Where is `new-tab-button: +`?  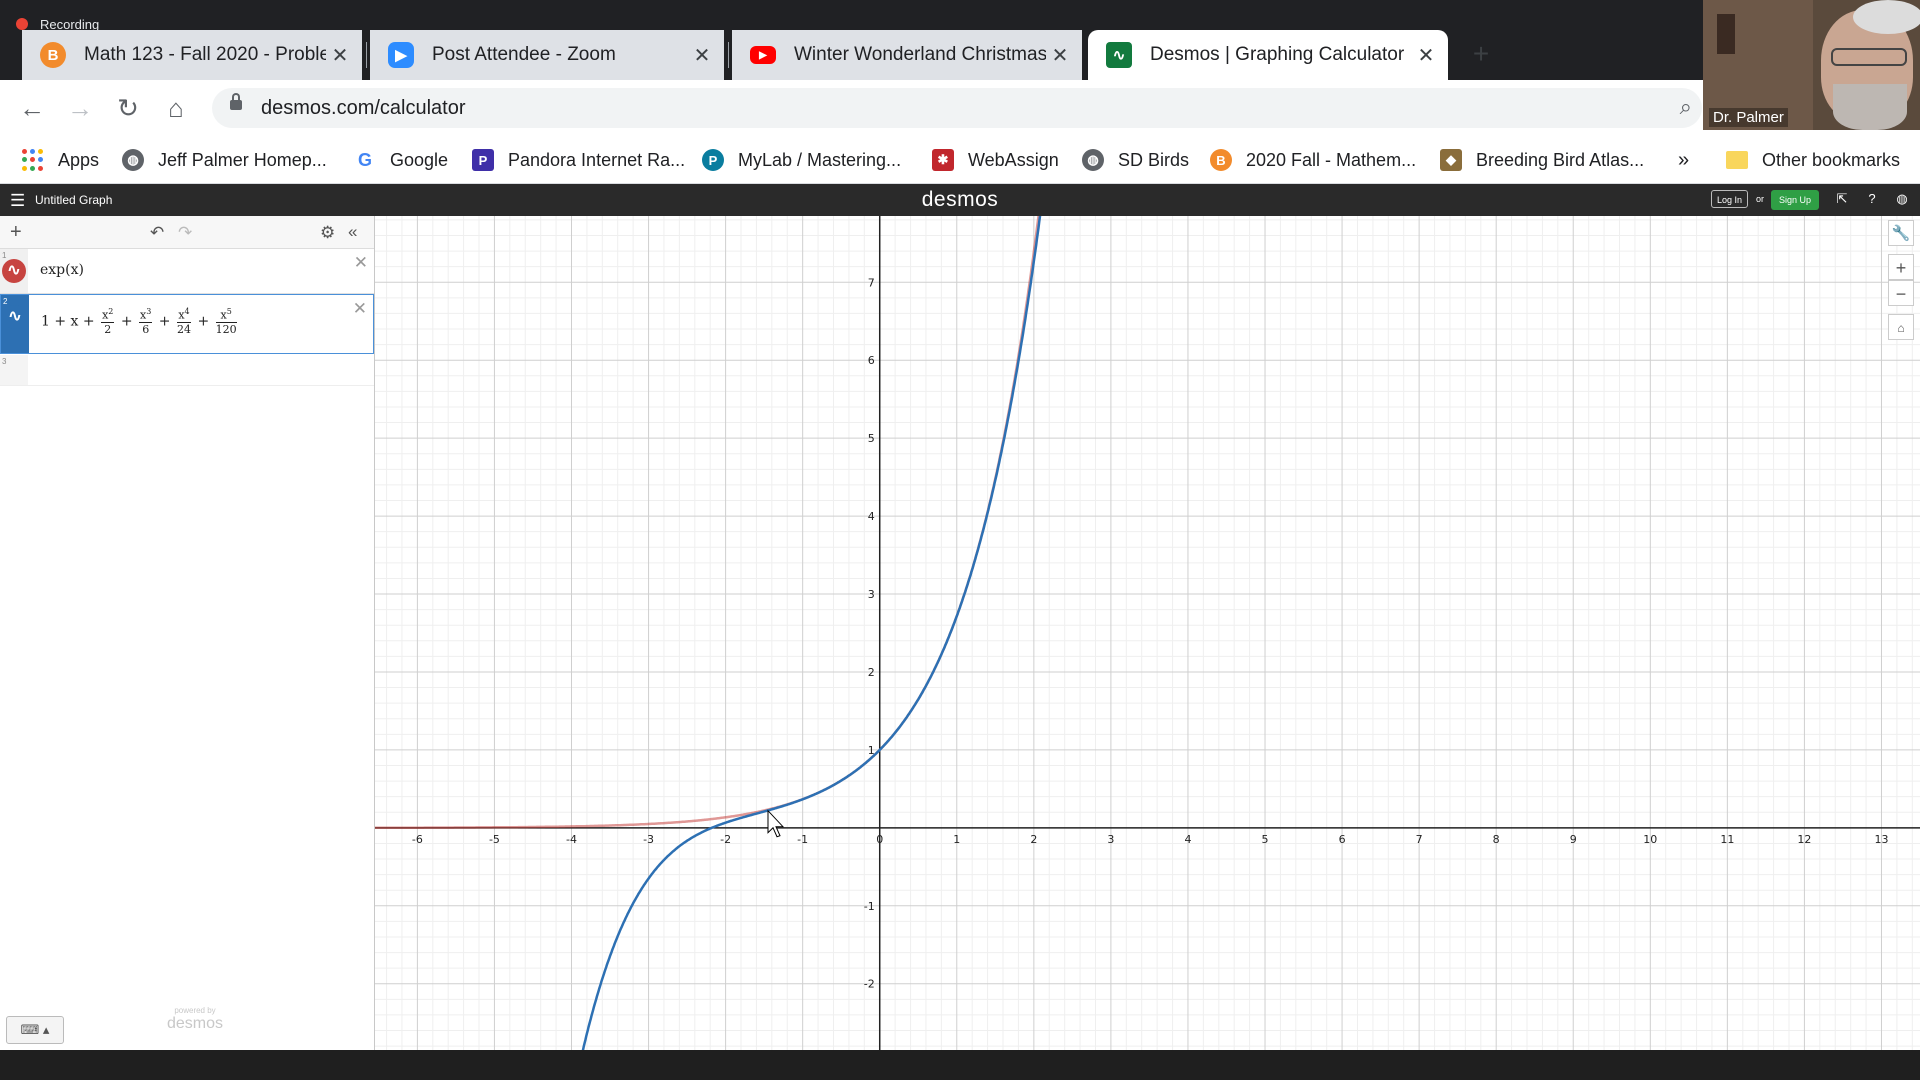
new-tab-button: + is located at coordinates (1481, 54).